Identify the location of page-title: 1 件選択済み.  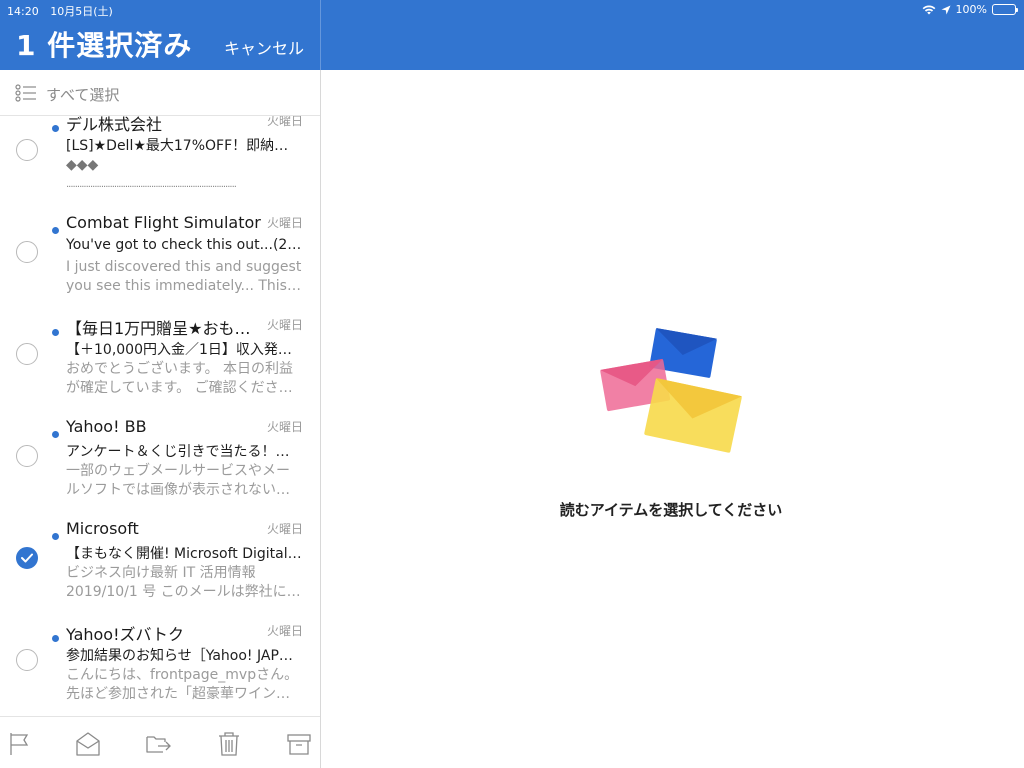
(104, 45).